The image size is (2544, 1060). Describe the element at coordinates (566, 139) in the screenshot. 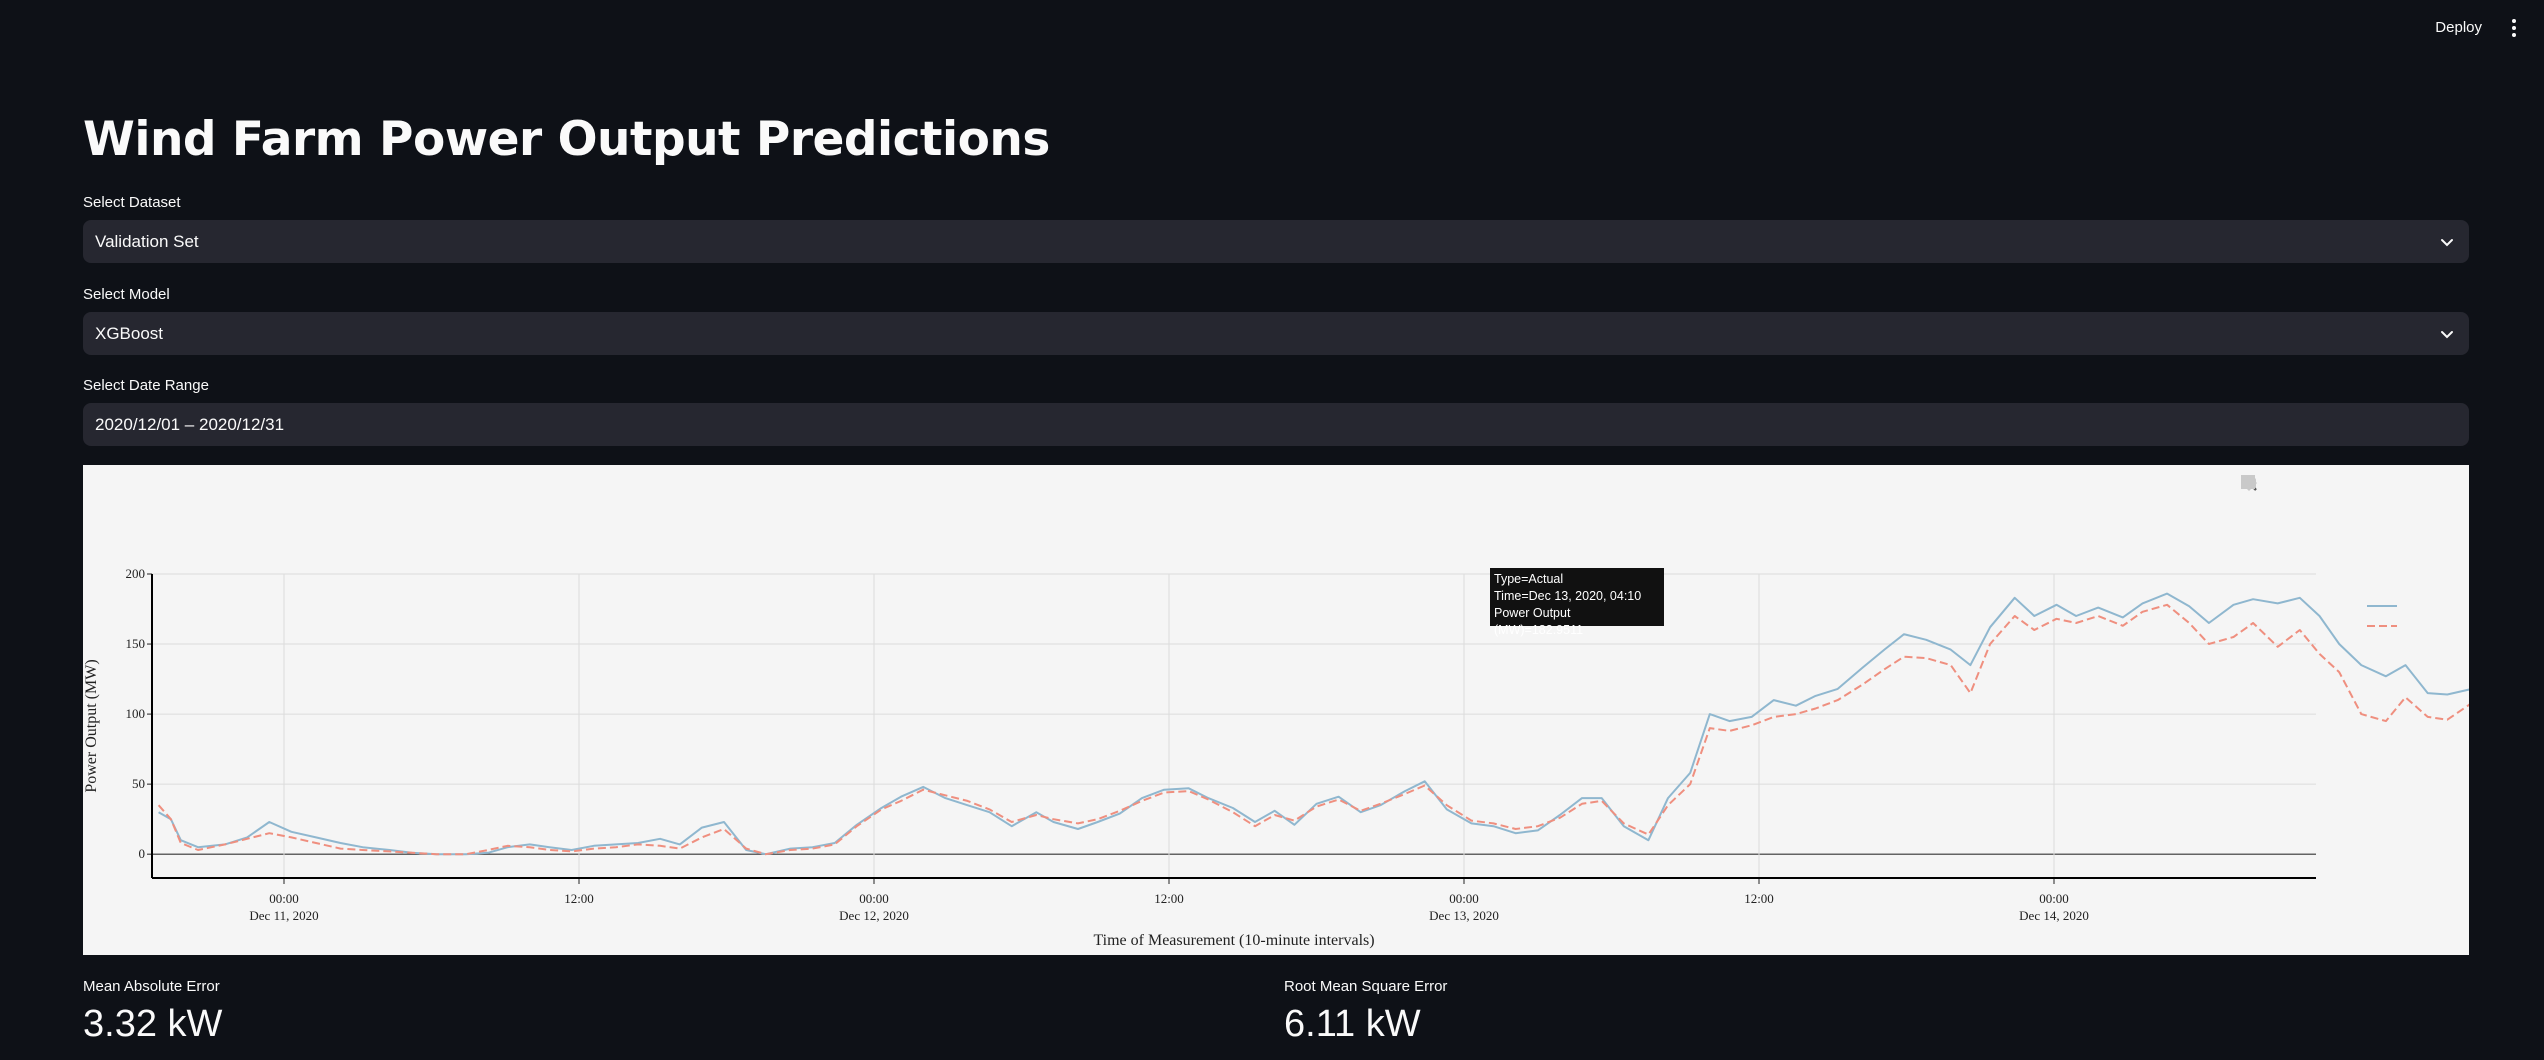

I see `page-title: Wind Farm Power Output Predictions` at that location.